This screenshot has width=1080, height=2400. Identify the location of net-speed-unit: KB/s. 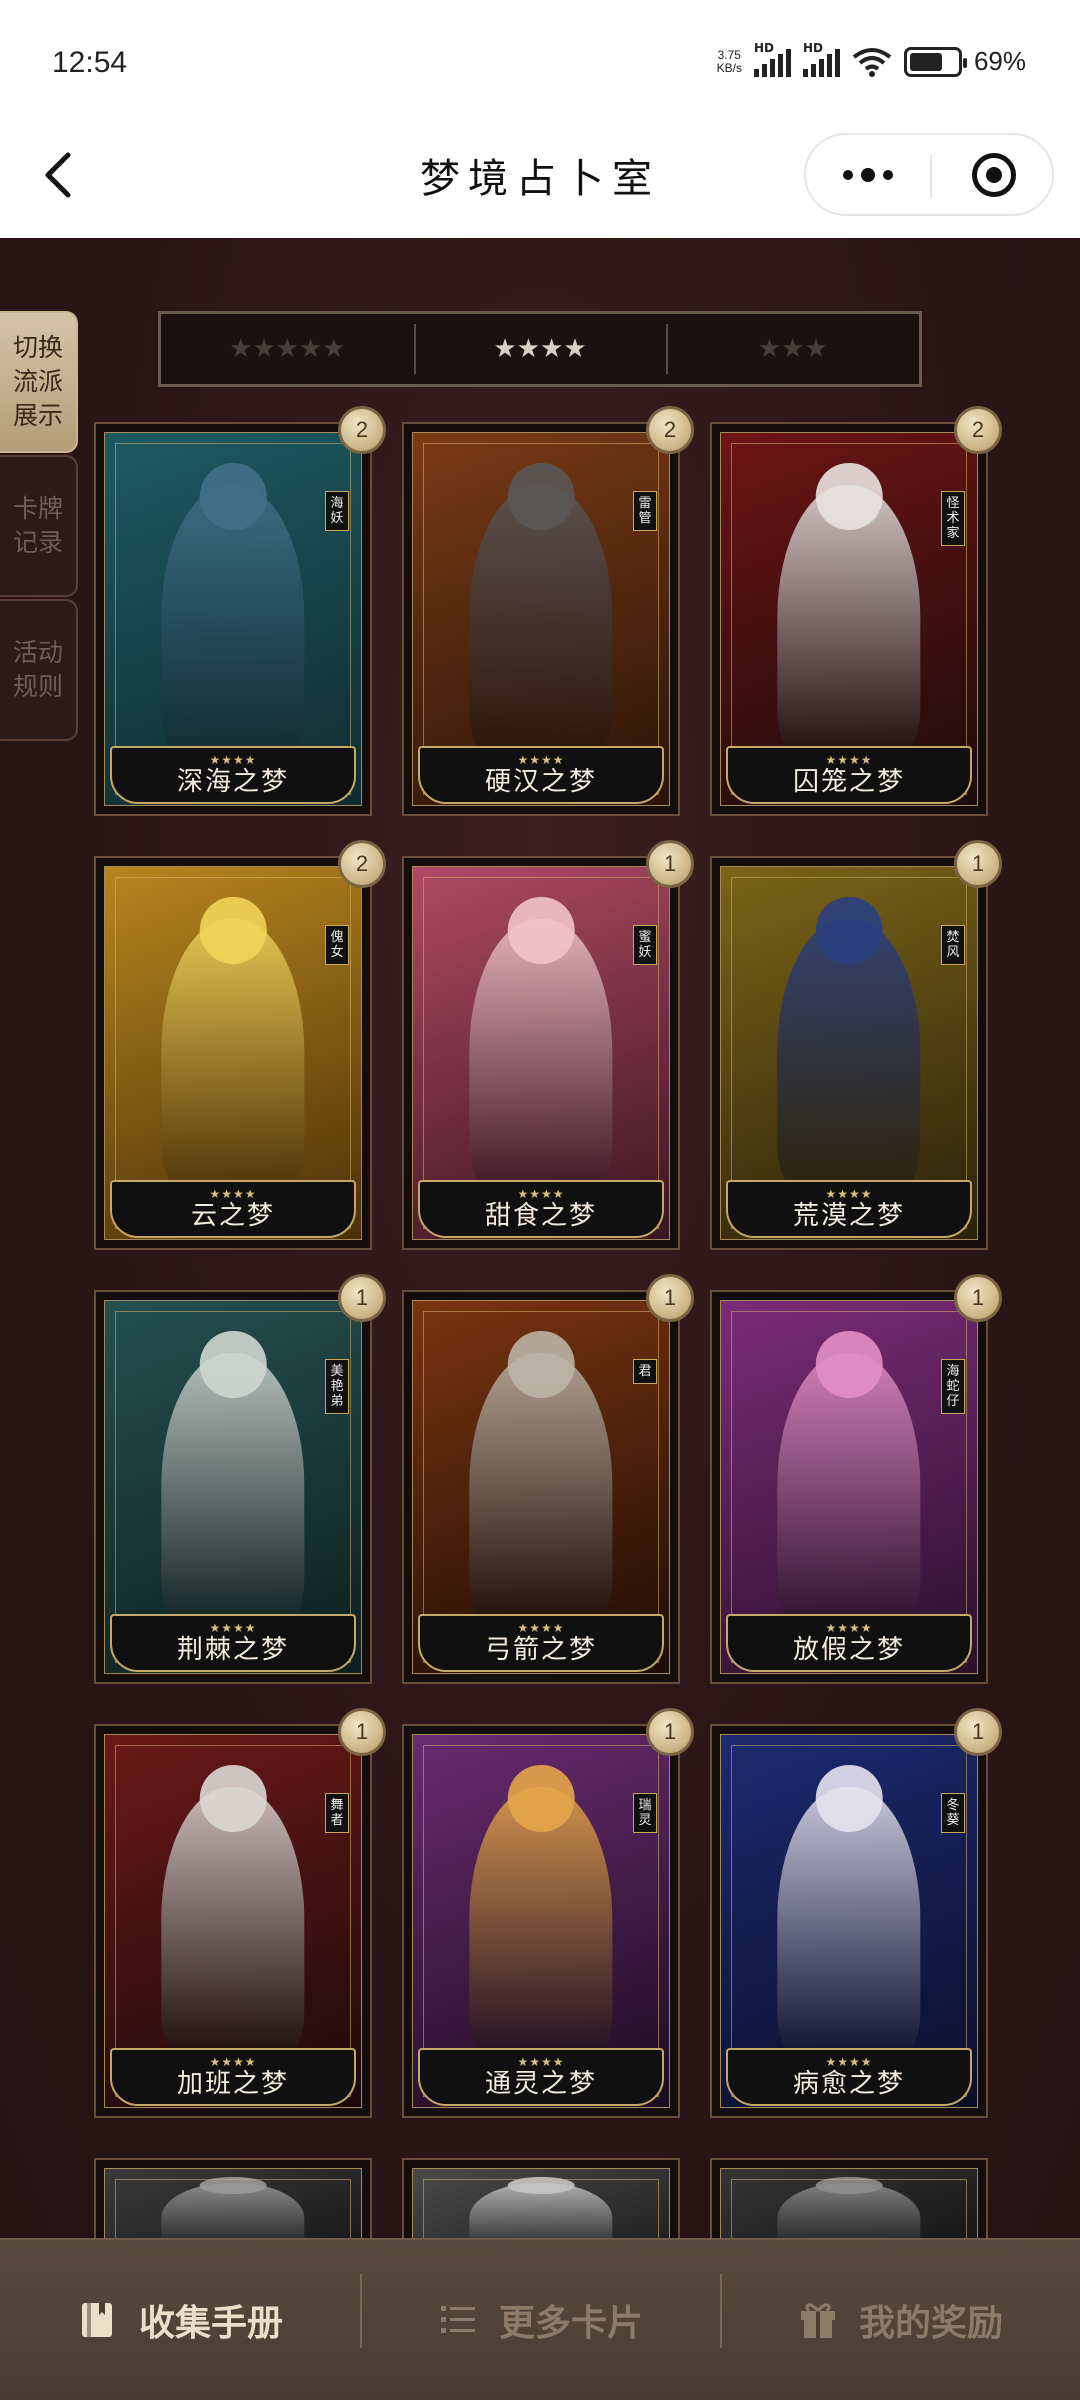
(729, 67).